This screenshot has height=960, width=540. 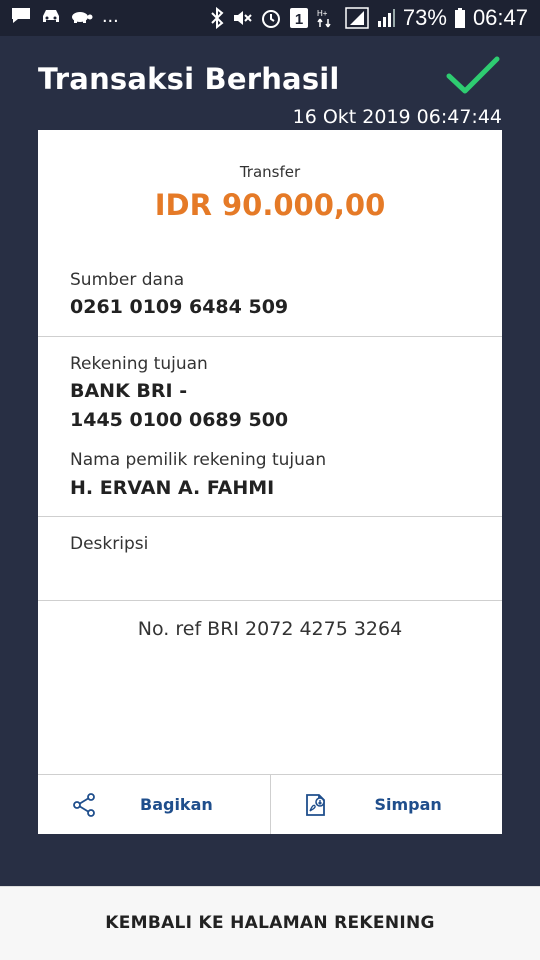 What do you see at coordinates (84, 805) in the screenshot?
I see `share-icon` at bounding box center [84, 805].